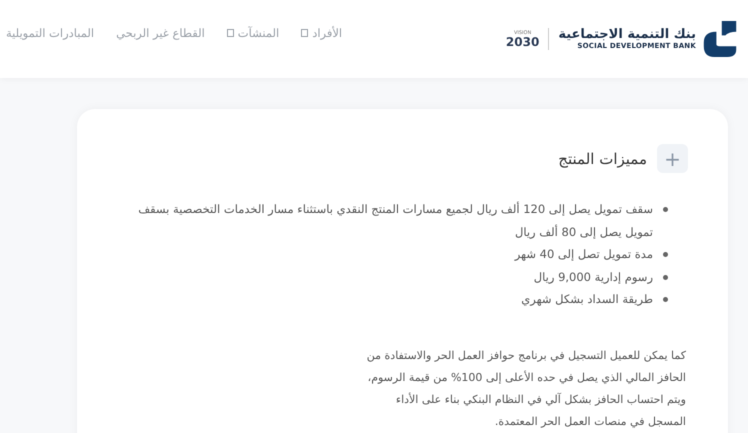  I want to click on nav-link: الأفراد, so click(321, 33).